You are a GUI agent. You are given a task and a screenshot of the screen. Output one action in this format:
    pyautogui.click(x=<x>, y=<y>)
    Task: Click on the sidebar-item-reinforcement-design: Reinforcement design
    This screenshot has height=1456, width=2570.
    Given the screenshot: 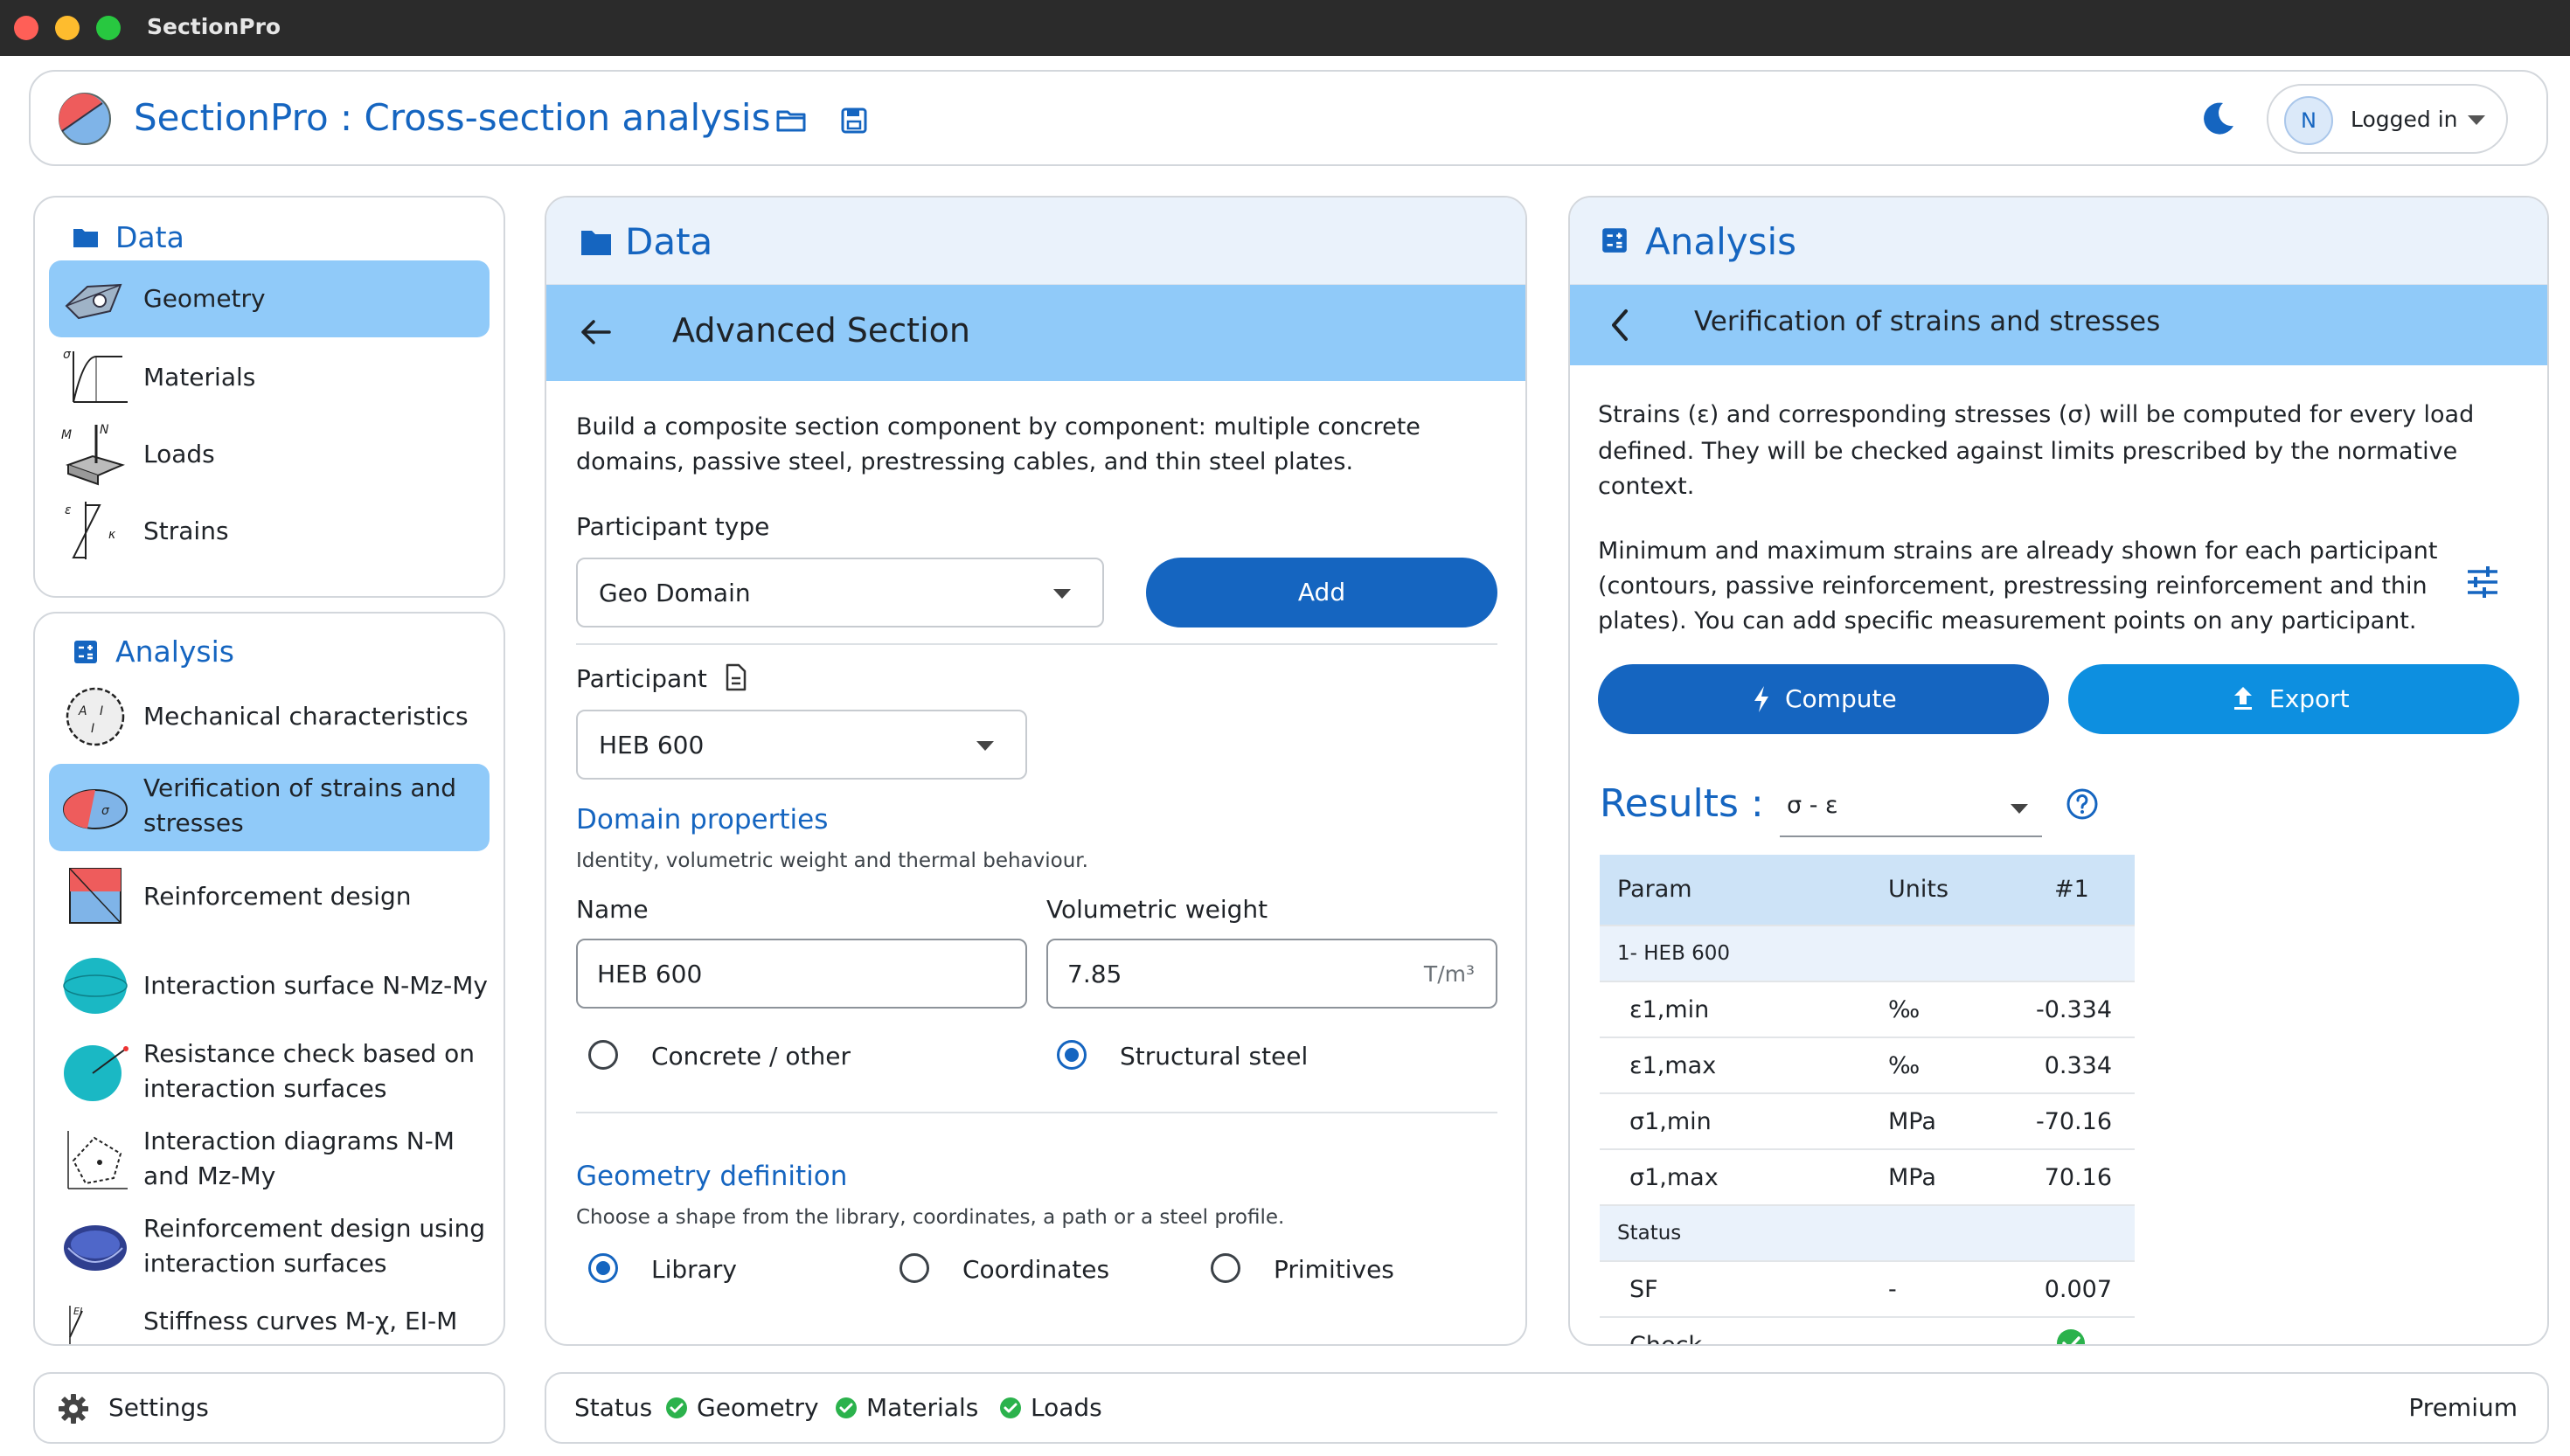 What is the action you would take?
    pyautogui.click(x=269, y=897)
    